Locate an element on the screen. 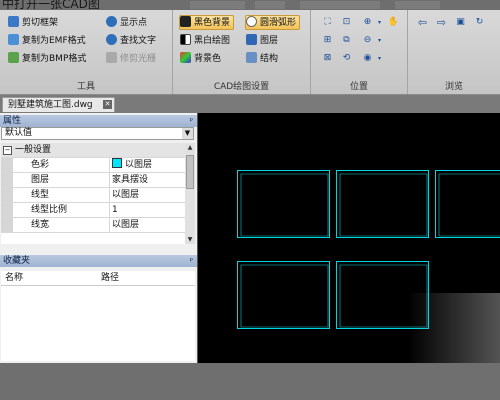  property-key: 图层 is located at coordinates (40, 180).